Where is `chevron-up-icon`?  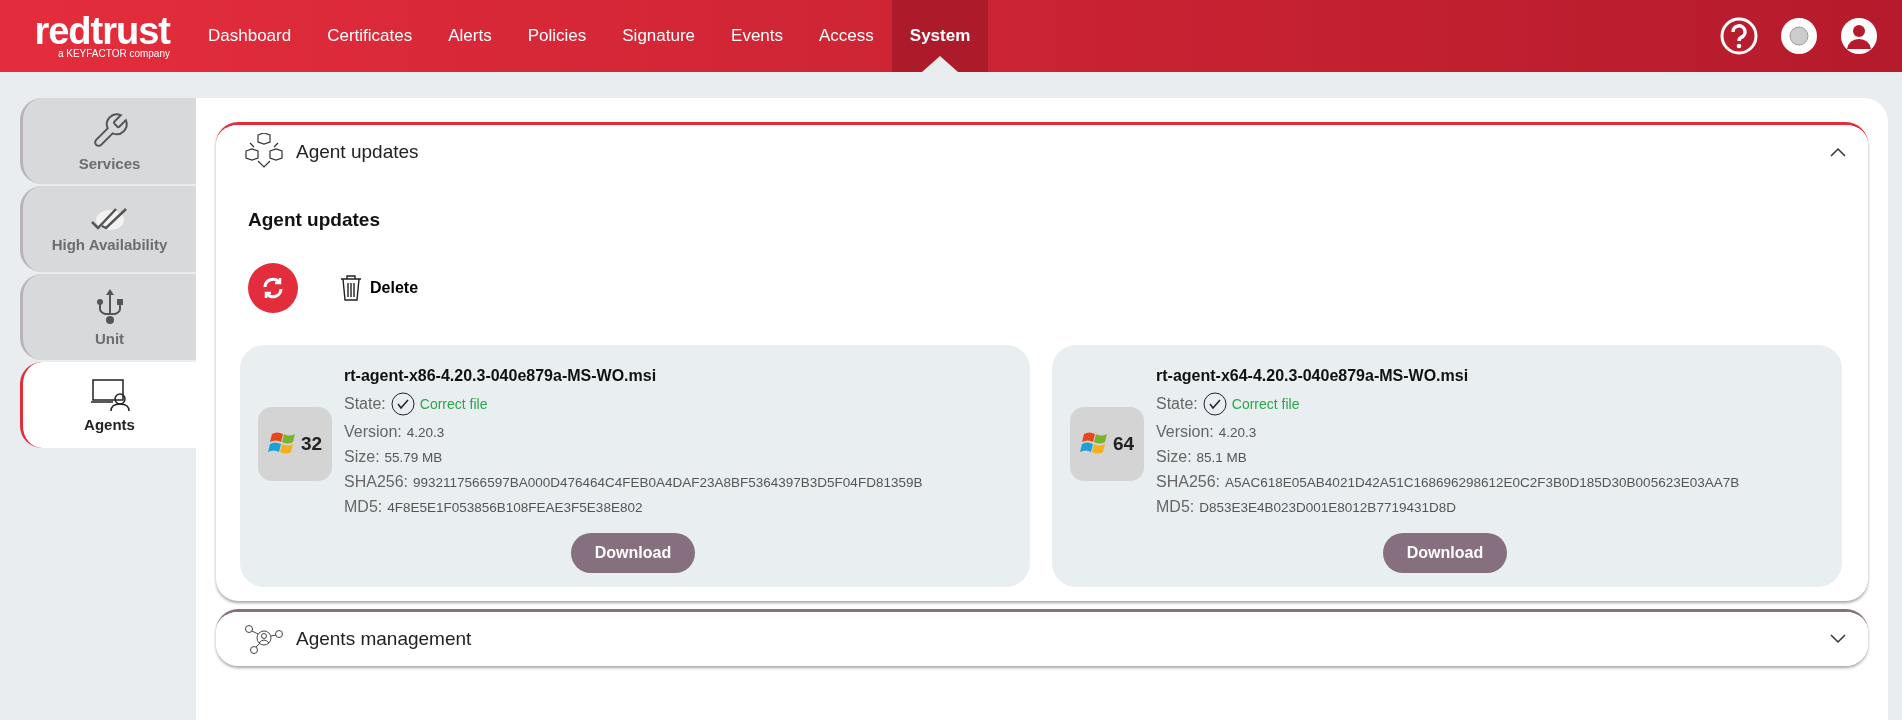 chevron-up-icon is located at coordinates (1838, 152).